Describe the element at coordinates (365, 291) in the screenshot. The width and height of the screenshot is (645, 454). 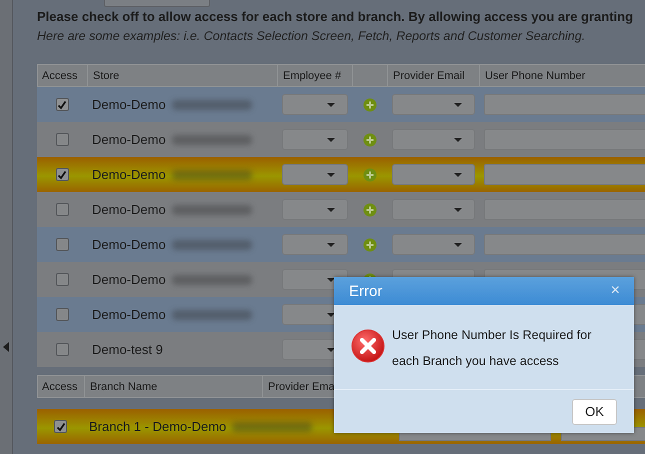
I see `dialog-title: Error` at that location.